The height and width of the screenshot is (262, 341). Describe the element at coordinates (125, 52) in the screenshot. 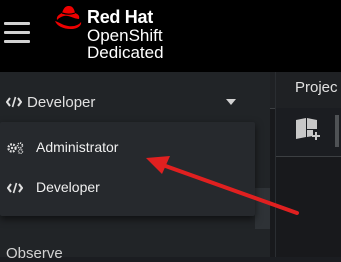

I see `brand-product-tier: Dedicated` at that location.